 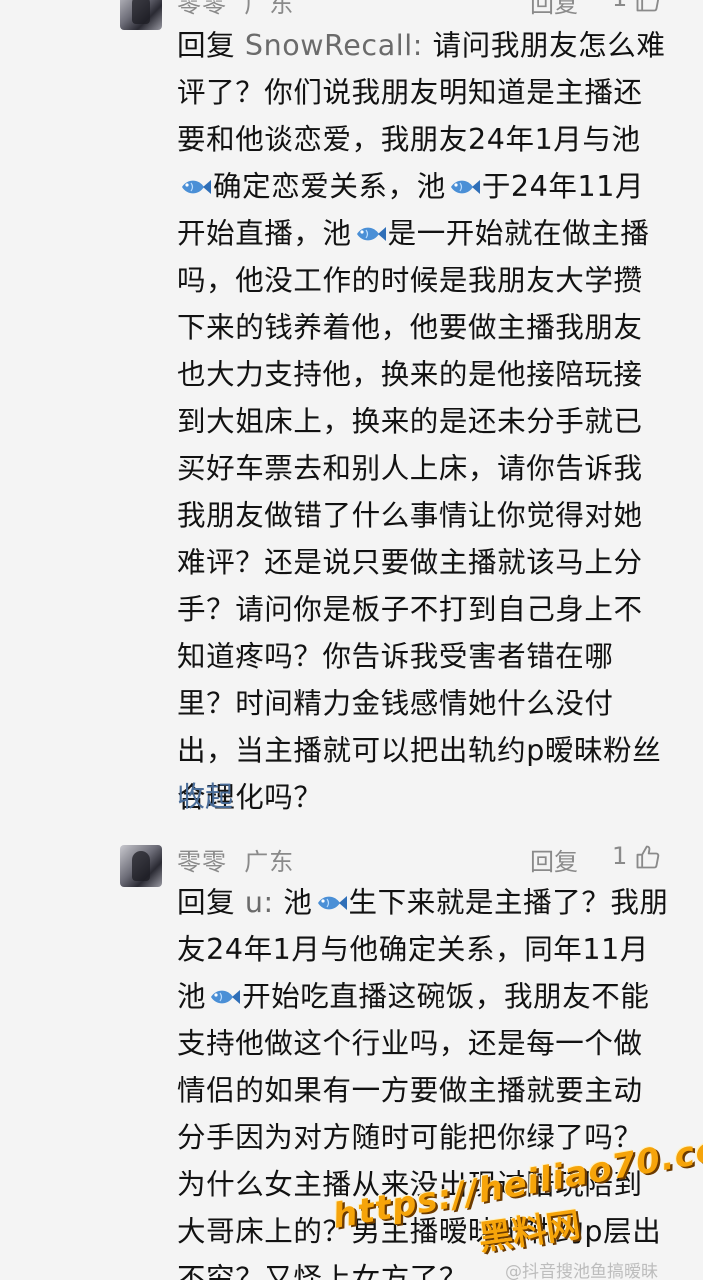 What do you see at coordinates (413, 996) in the screenshot?
I see `comment-line: 池开始吃直播这碗饭，我朋友不能` at bounding box center [413, 996].